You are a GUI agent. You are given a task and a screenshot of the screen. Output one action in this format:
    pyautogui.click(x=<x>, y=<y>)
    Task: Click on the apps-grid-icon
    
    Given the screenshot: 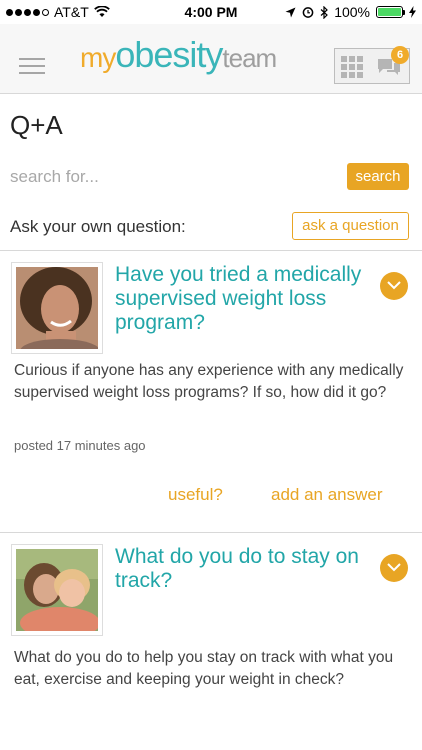 What is the action you would take?
    pyautogui.click(x=352, y=67)
    